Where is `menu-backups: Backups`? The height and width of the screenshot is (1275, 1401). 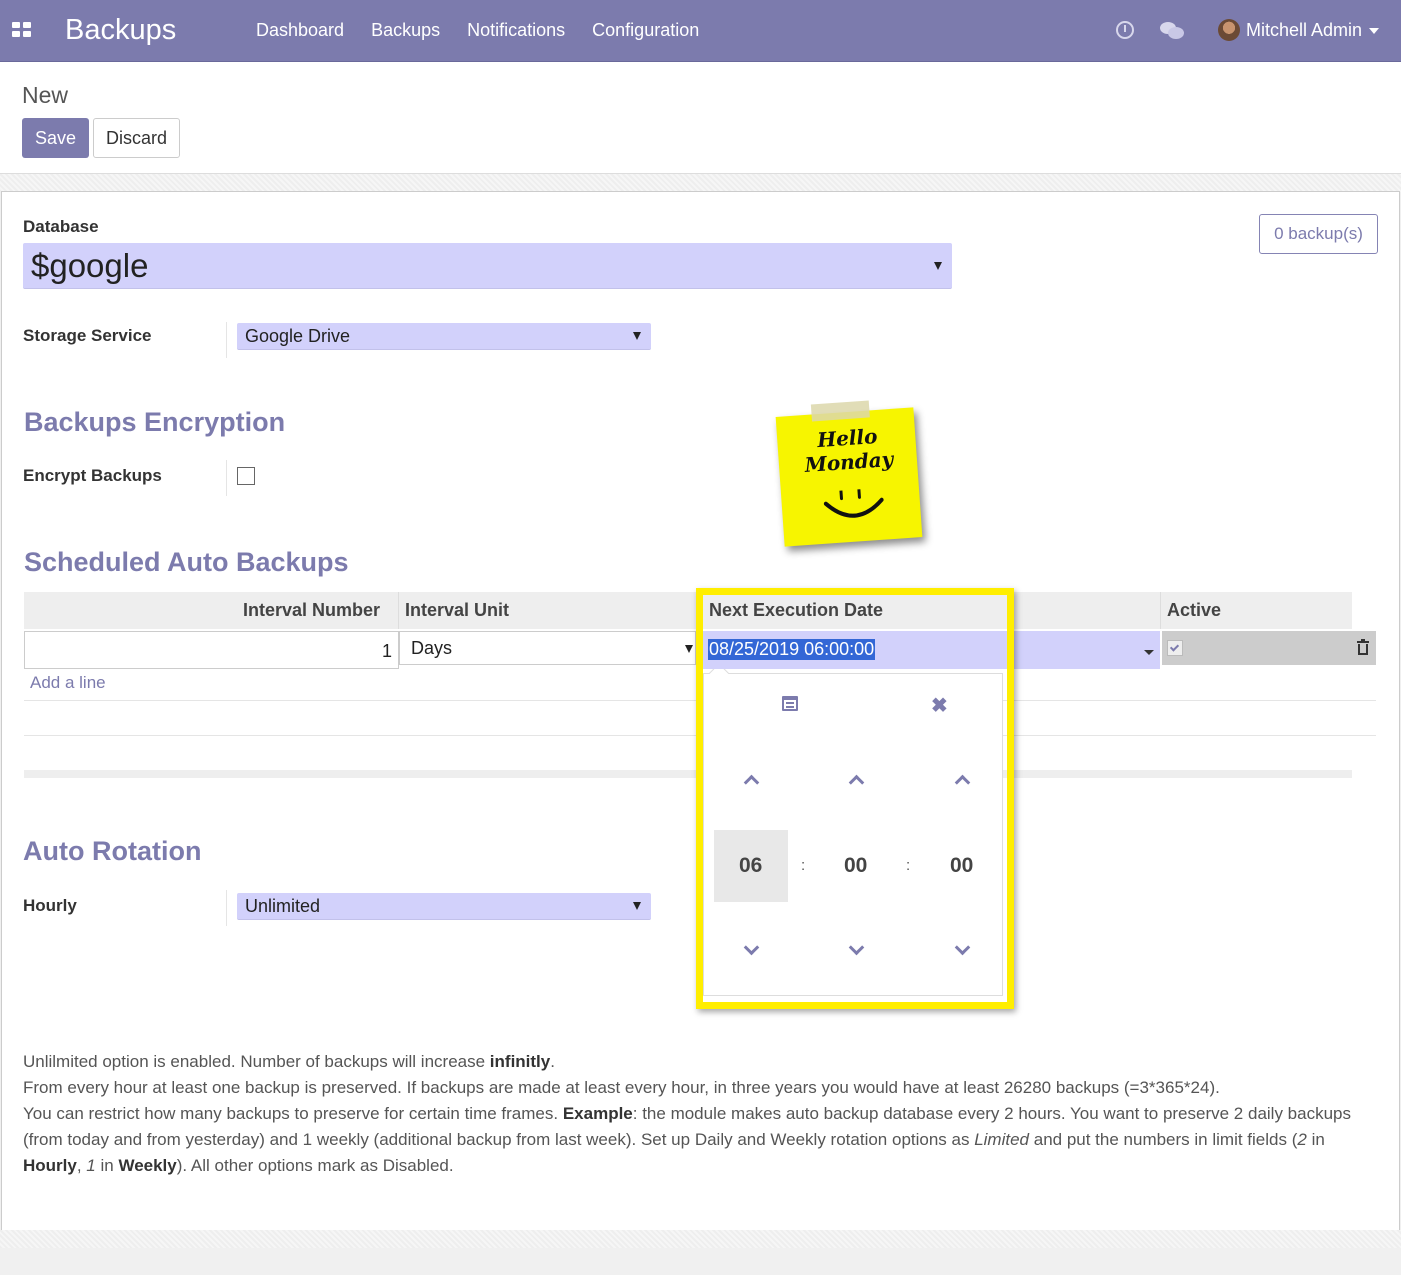 menu-backups: Backups is located at coordinates (405, 30).